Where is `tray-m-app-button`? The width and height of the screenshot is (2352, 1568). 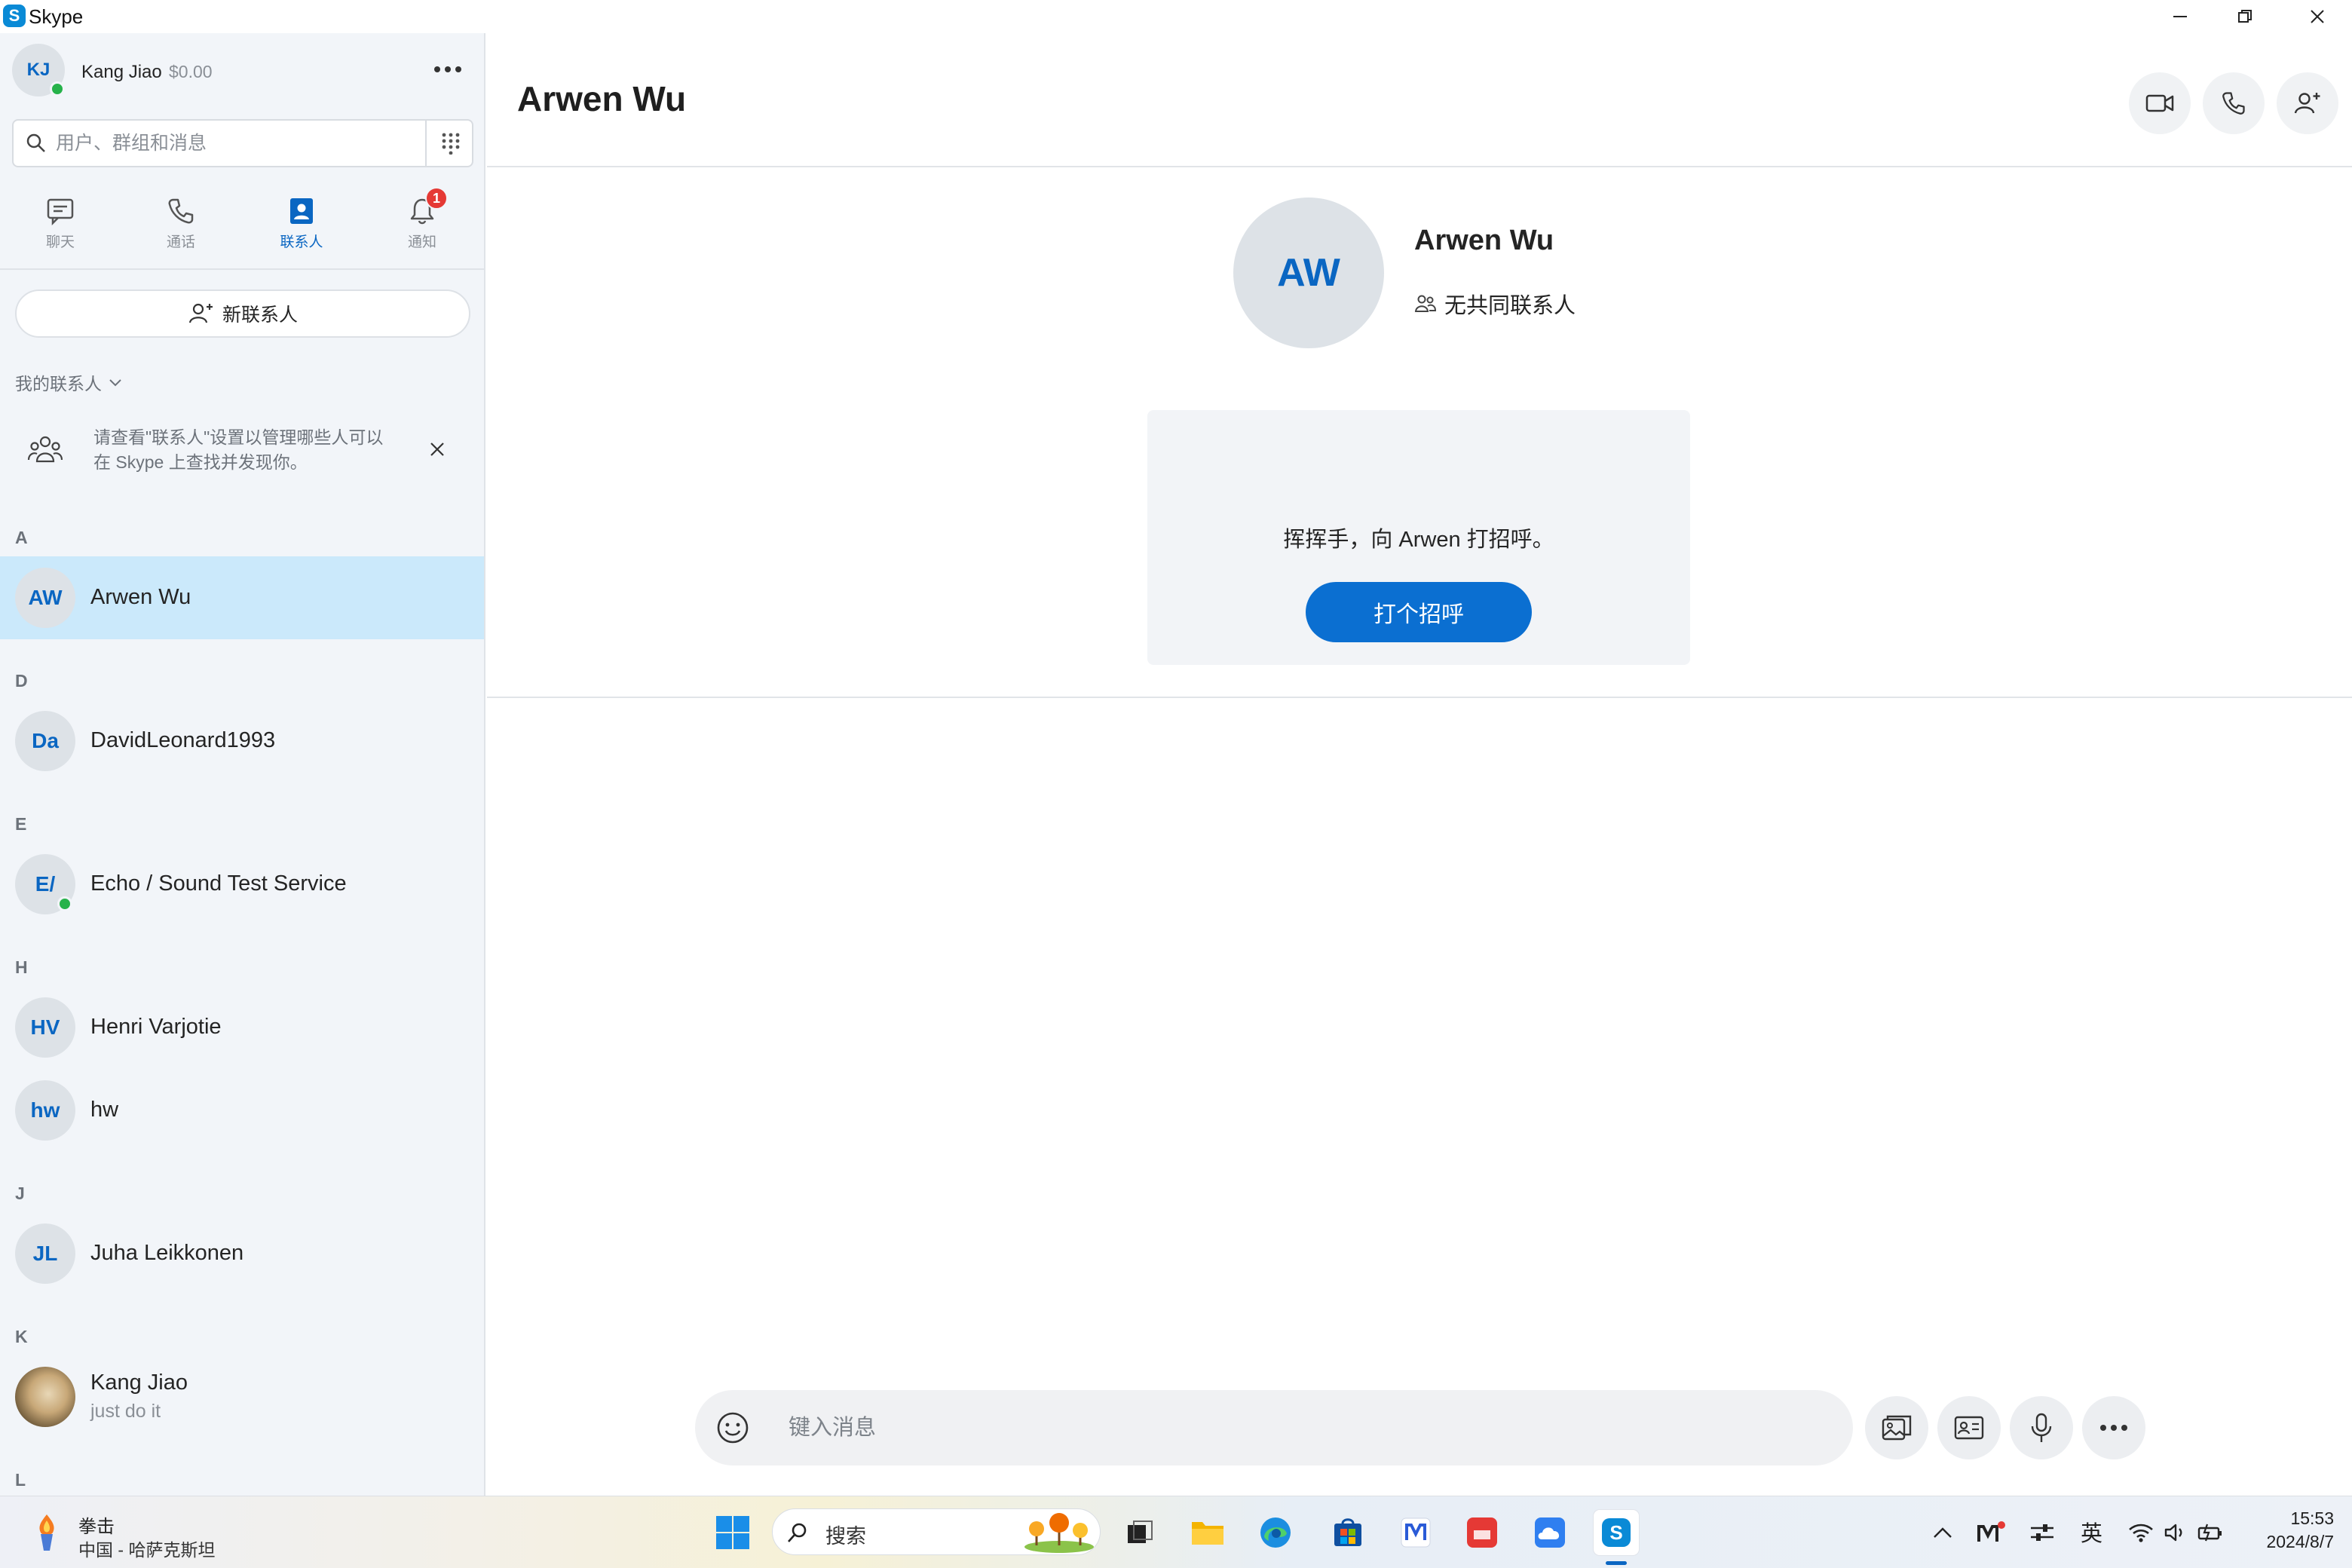
tray-m-app-button is located at coordinates (1991, 1532).